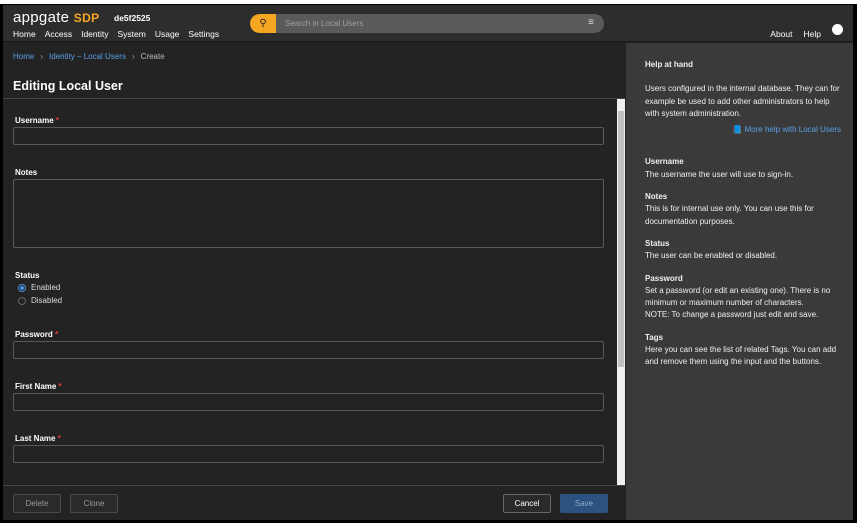 This screenshot has width=857, height=523. What do you see at coordinates (38, 386) in the screenshot?
I see `first-name-label: First Name *` at bounding box center [38, 386].